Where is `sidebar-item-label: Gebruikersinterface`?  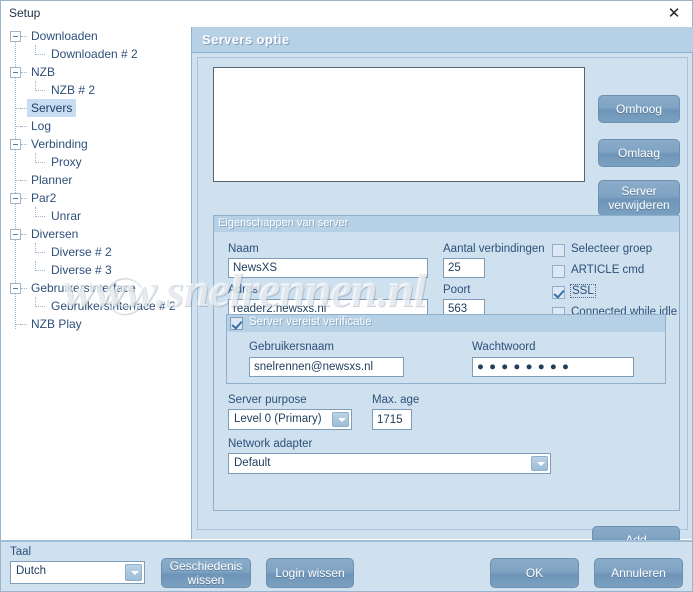 sidebar-item-label: Gebruikersinterface is located at coordinates (83, 288).